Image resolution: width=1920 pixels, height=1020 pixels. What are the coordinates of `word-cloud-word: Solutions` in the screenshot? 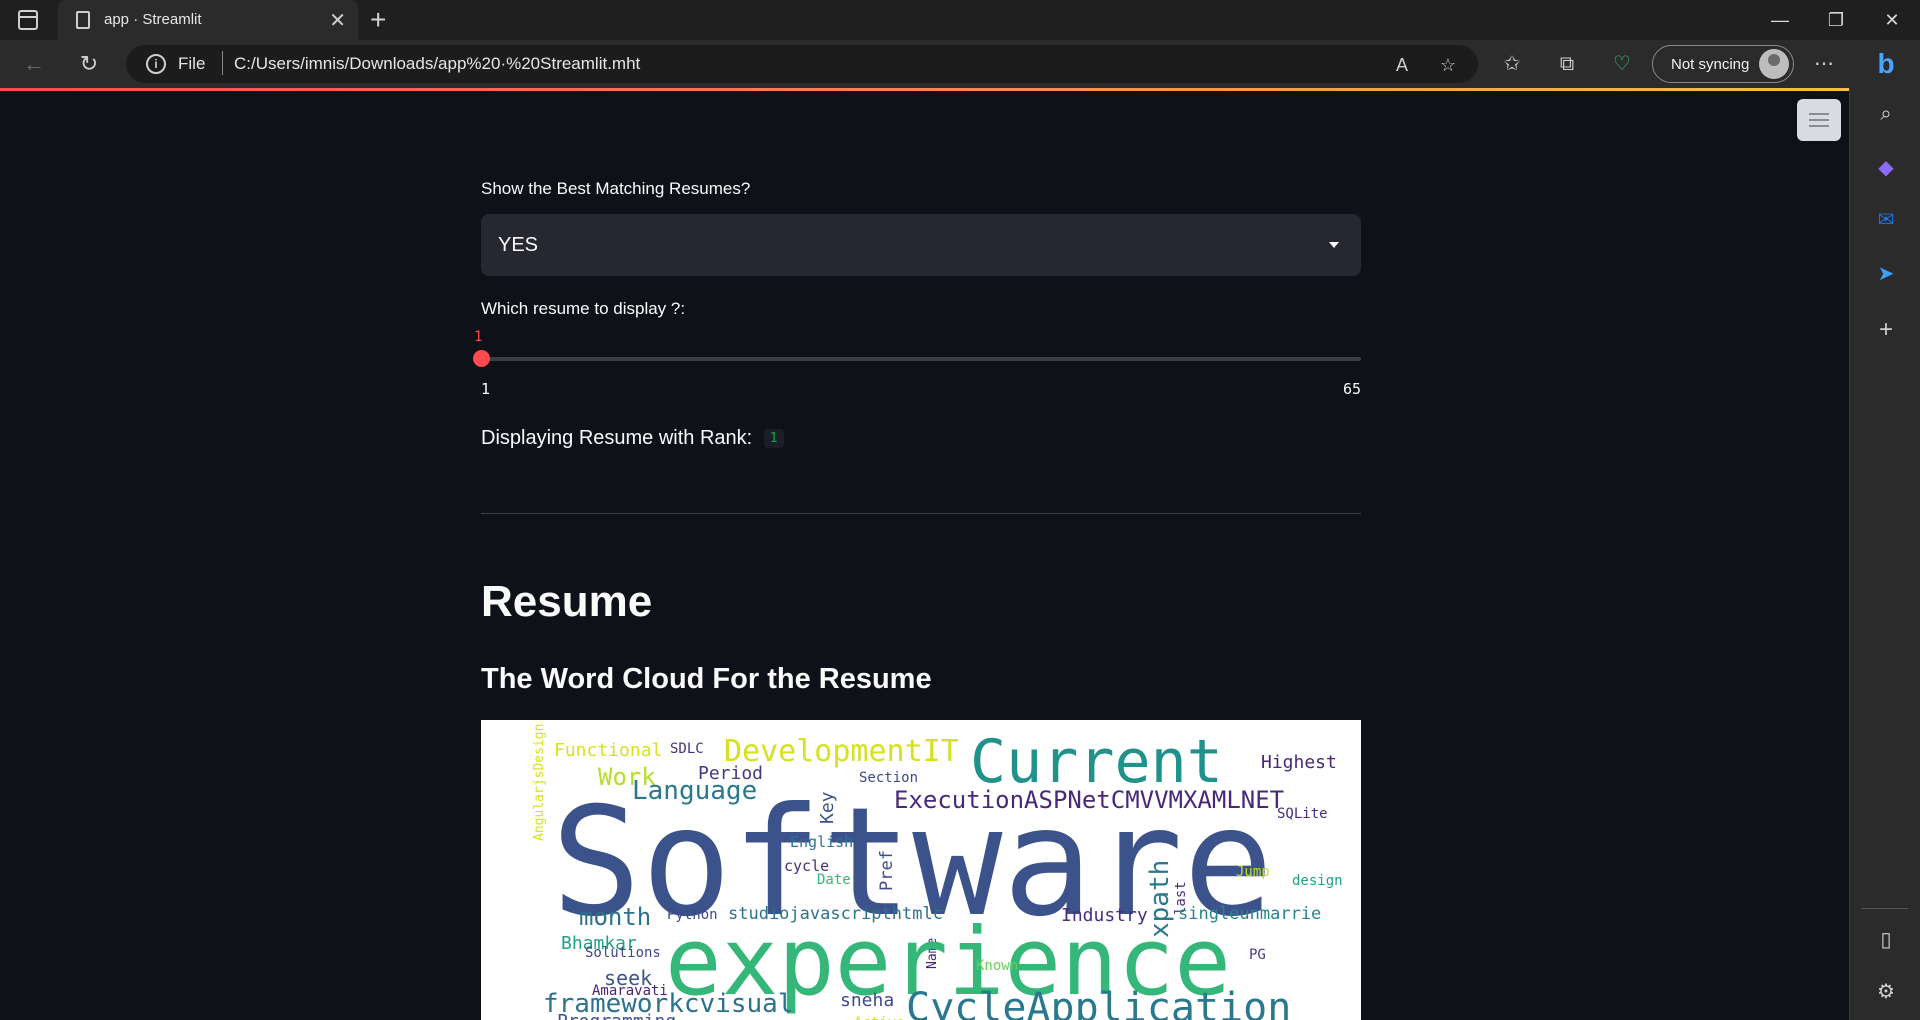 It's located at (623, 953).